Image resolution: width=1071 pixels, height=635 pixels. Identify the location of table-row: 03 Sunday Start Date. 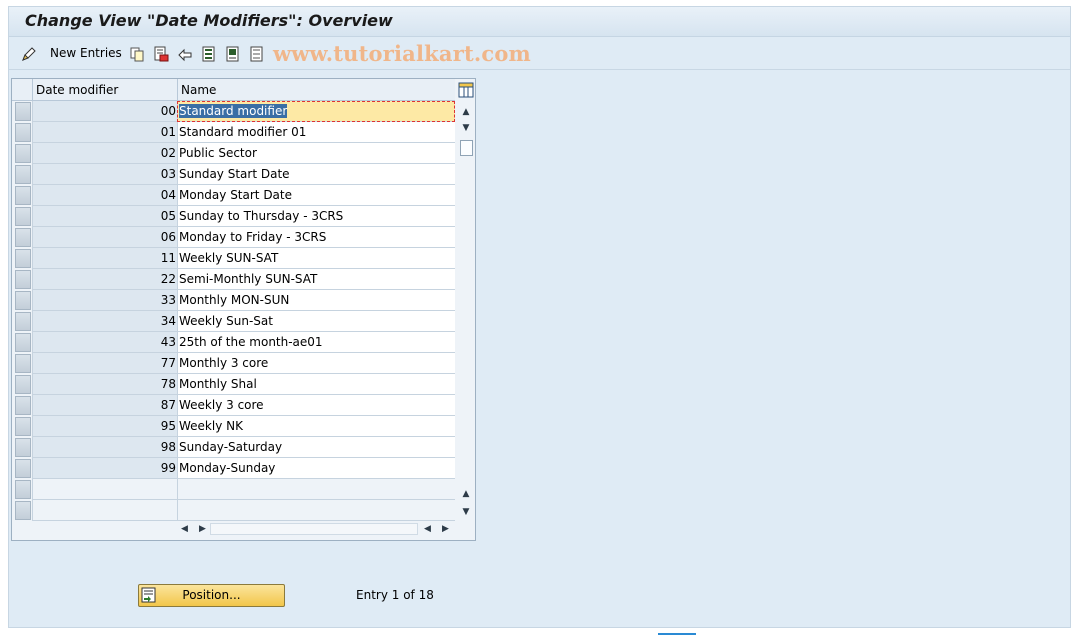
(233, 174).